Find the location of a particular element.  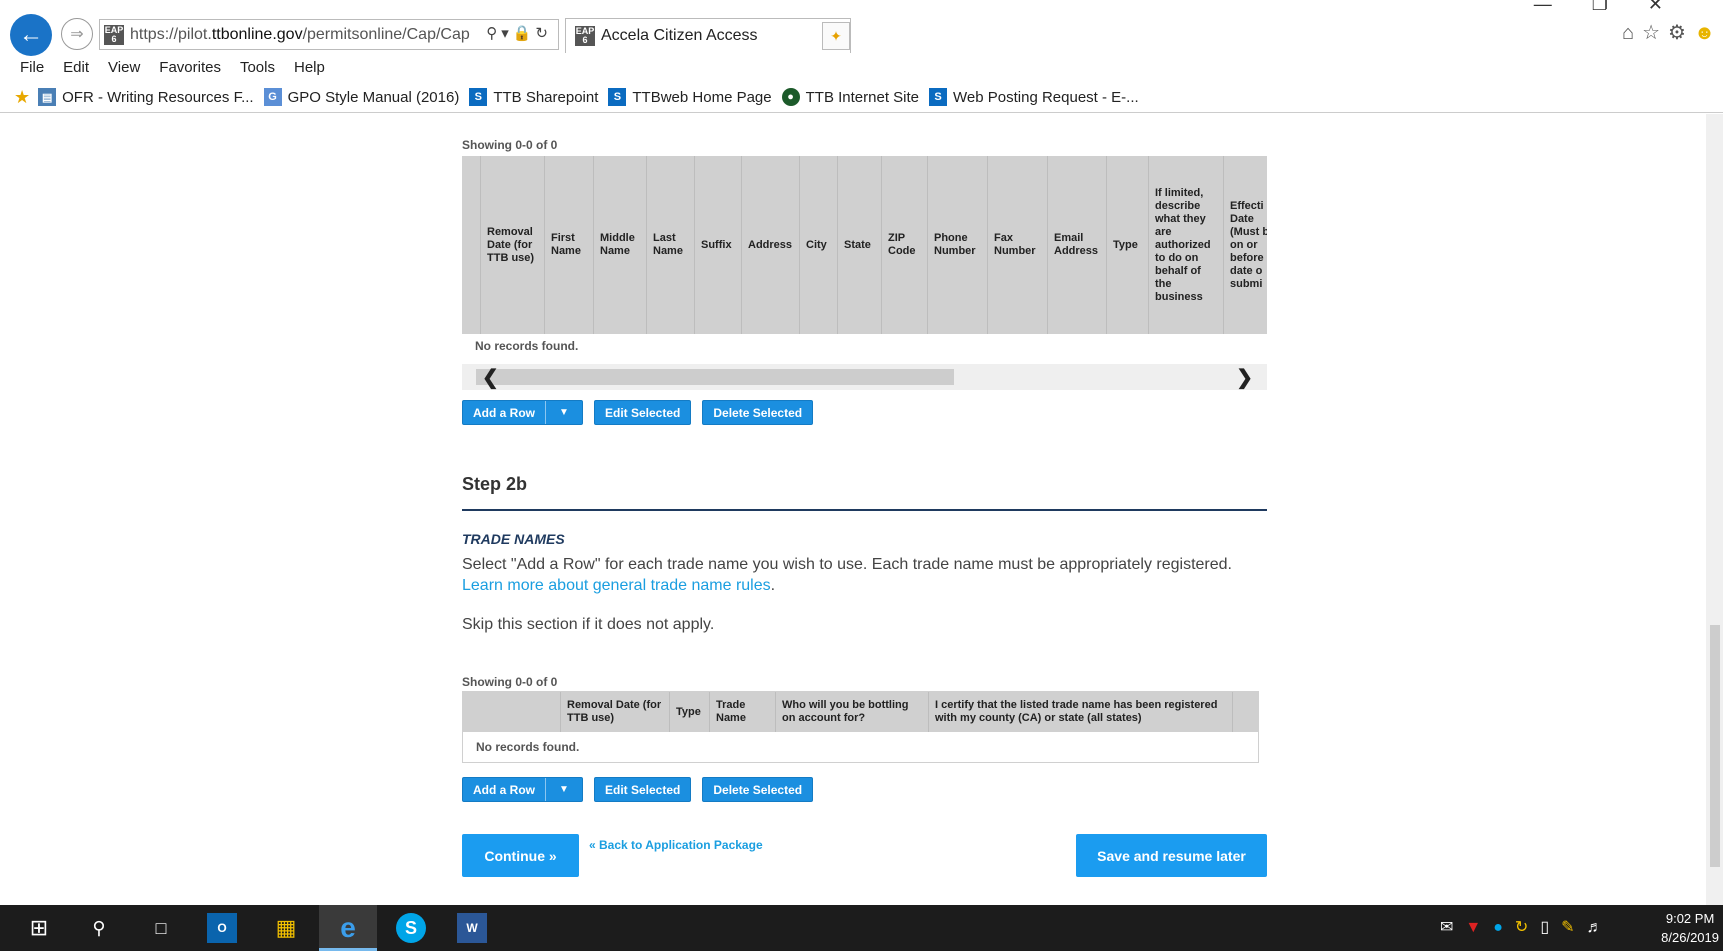

site-favicon-icon: EAP 6 is located at coordinates (114, 34).